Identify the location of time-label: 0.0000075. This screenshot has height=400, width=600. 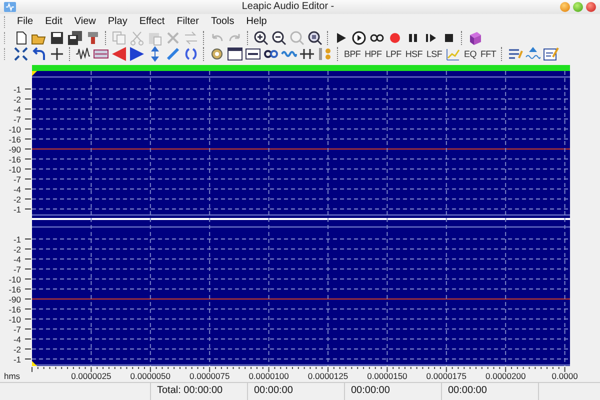
(210, 376).